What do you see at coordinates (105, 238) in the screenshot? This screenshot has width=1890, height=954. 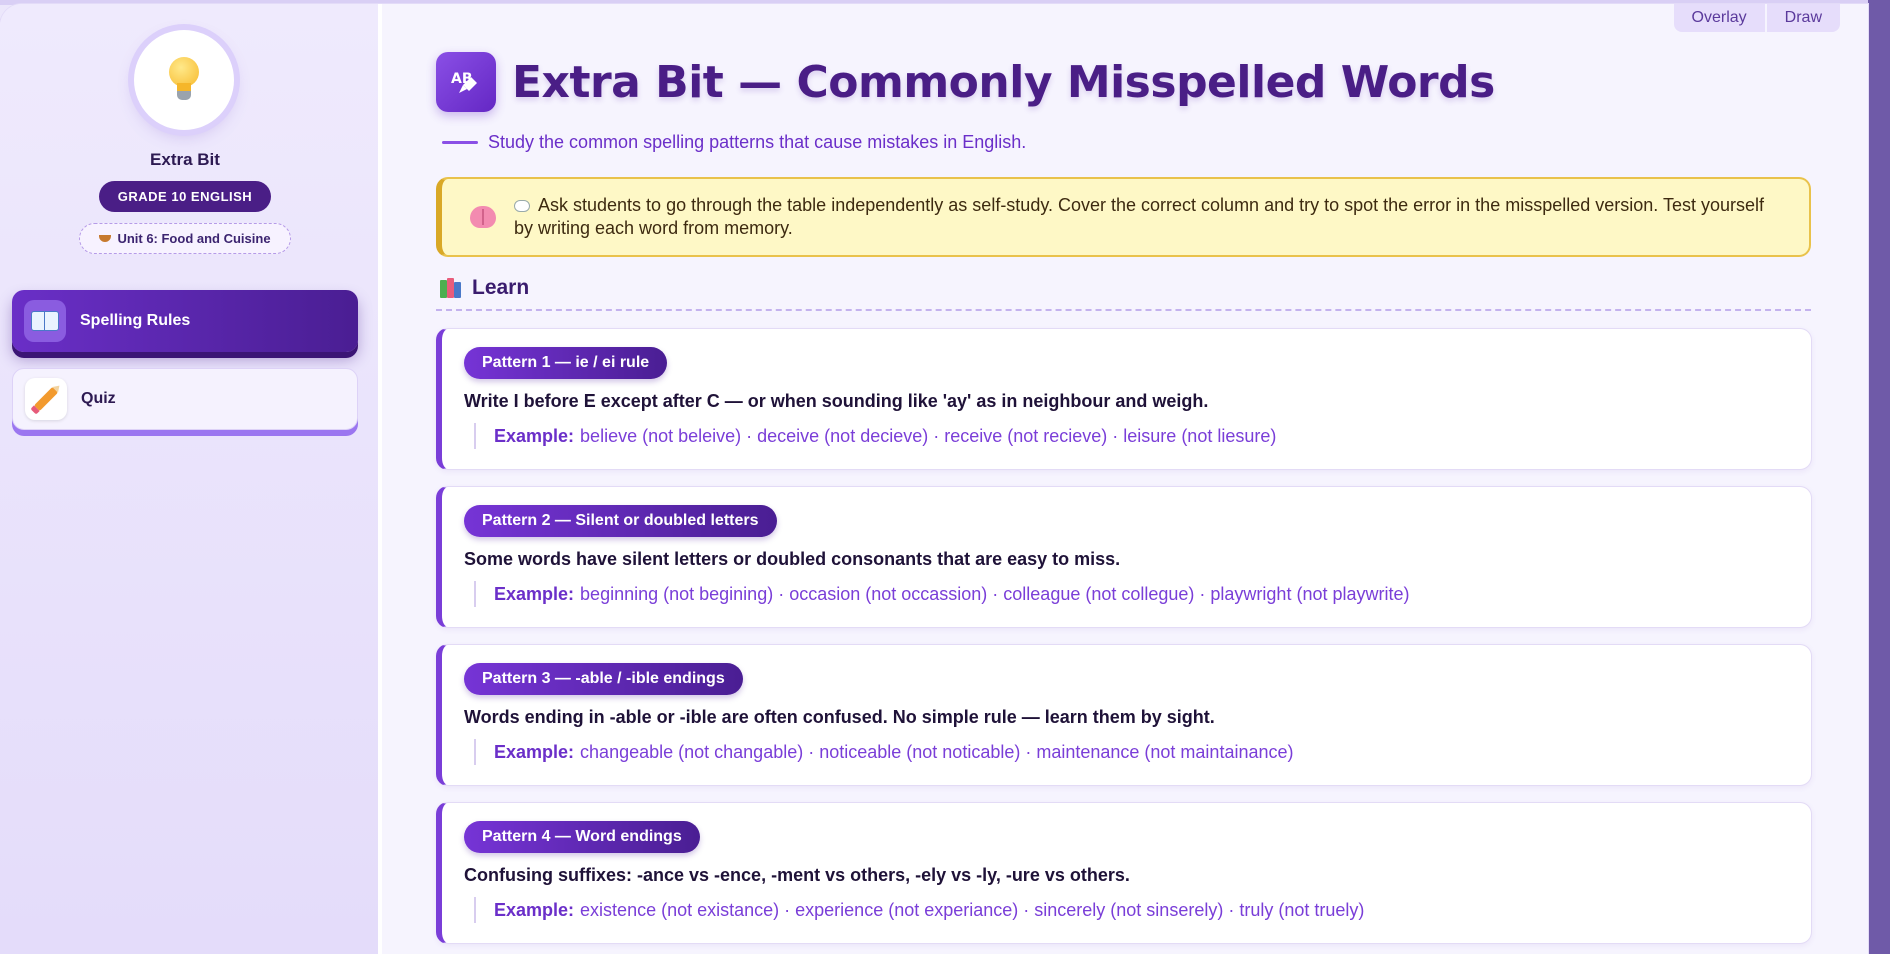 I see `bowl-icon` at bounding box center [105, 238].